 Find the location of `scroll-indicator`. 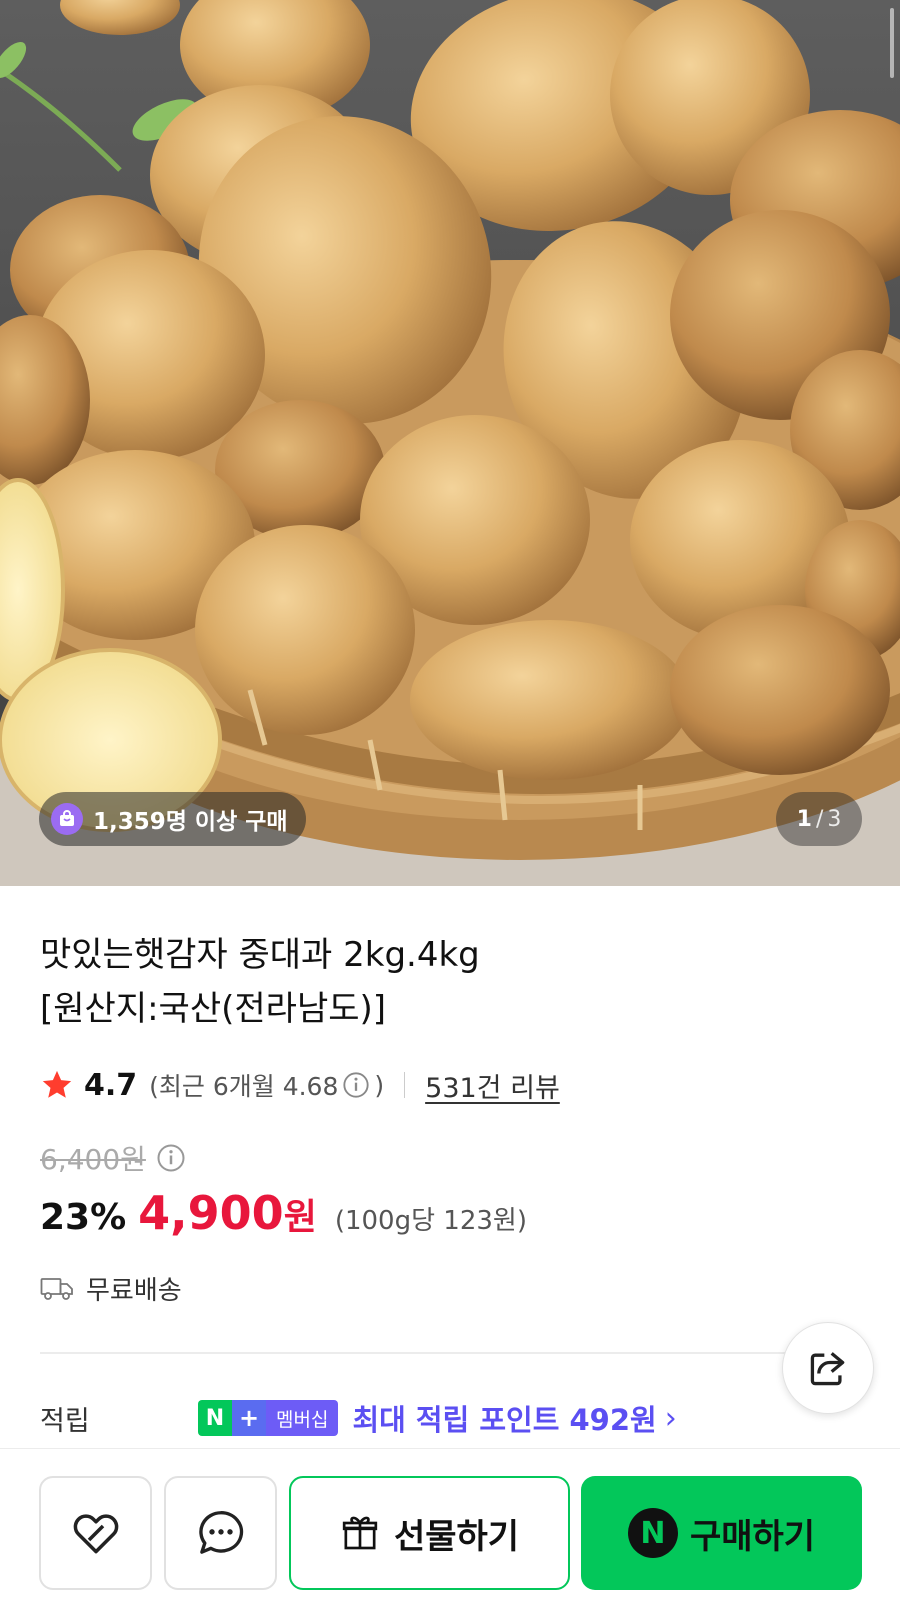

scroll-indicator is located at coordinates (892, 43).